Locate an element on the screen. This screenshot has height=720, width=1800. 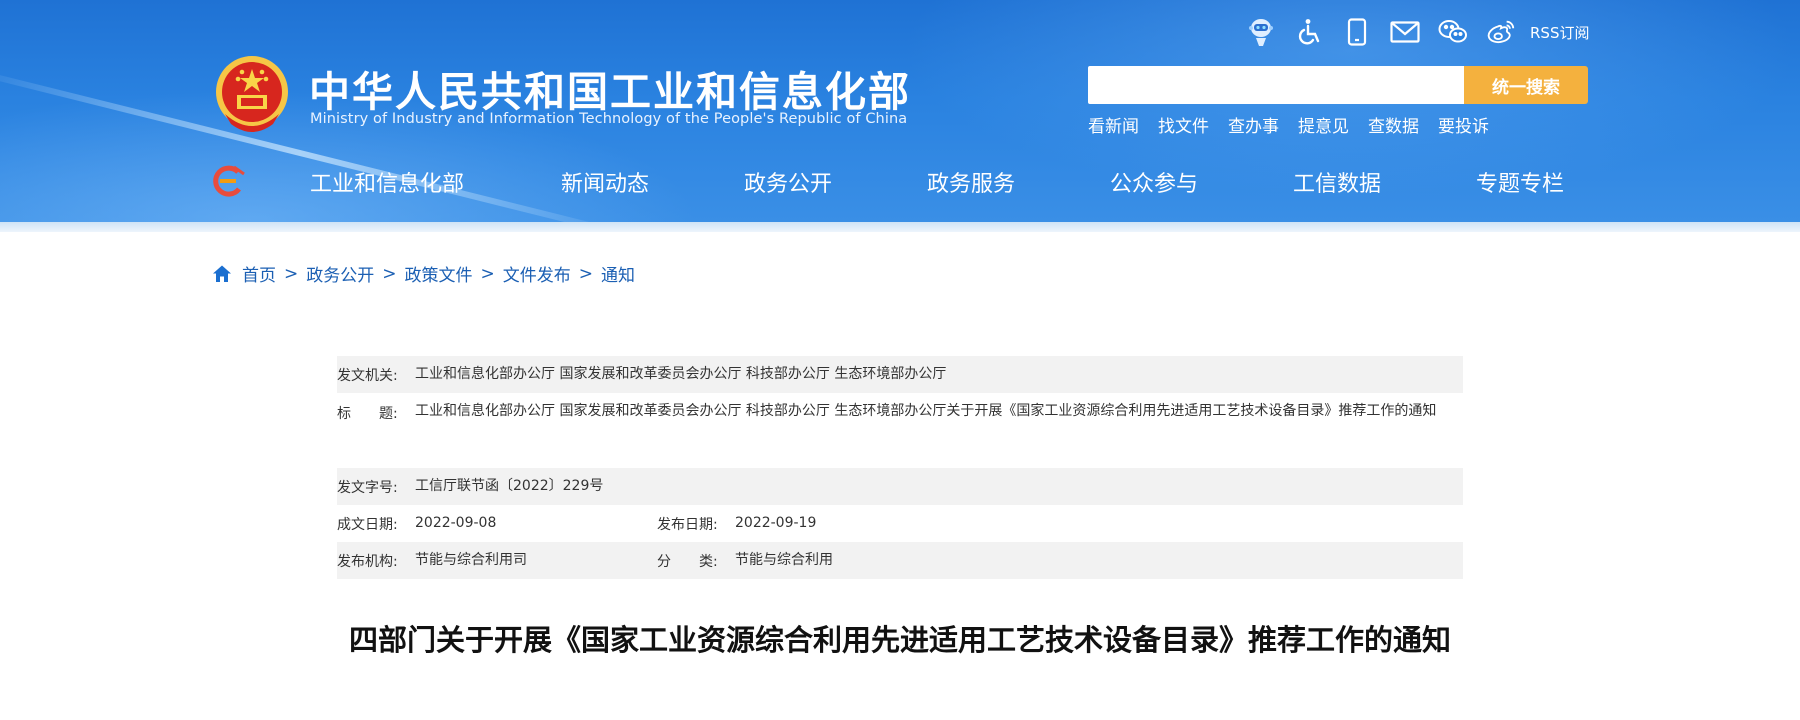
main-nav: 工业和信息化部 新闻动态 政务公开 政务服务 公众参与 工信数据 专题专栏 is located at coordinates (948, 182).